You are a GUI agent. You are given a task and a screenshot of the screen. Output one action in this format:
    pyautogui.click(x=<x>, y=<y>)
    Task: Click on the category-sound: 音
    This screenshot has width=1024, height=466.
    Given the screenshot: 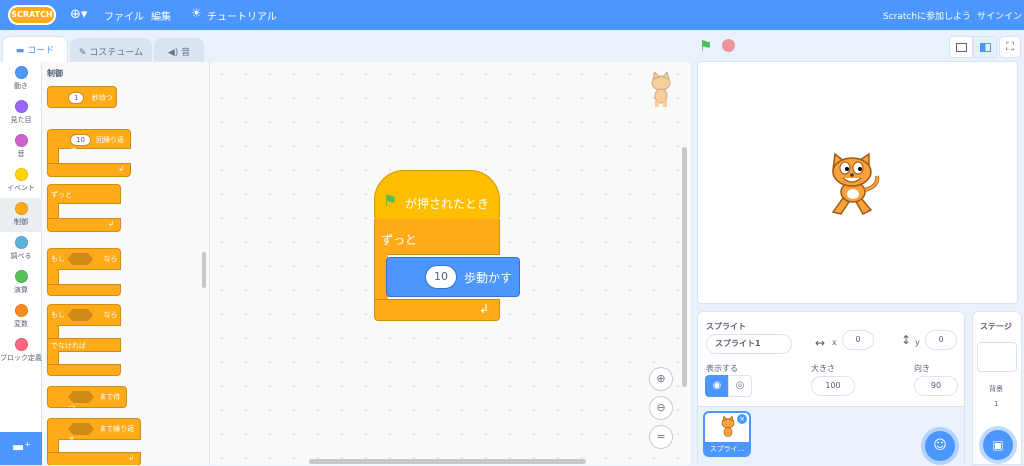 What is the action you would take?
    pyautogui.click(x=21, y=147)
    